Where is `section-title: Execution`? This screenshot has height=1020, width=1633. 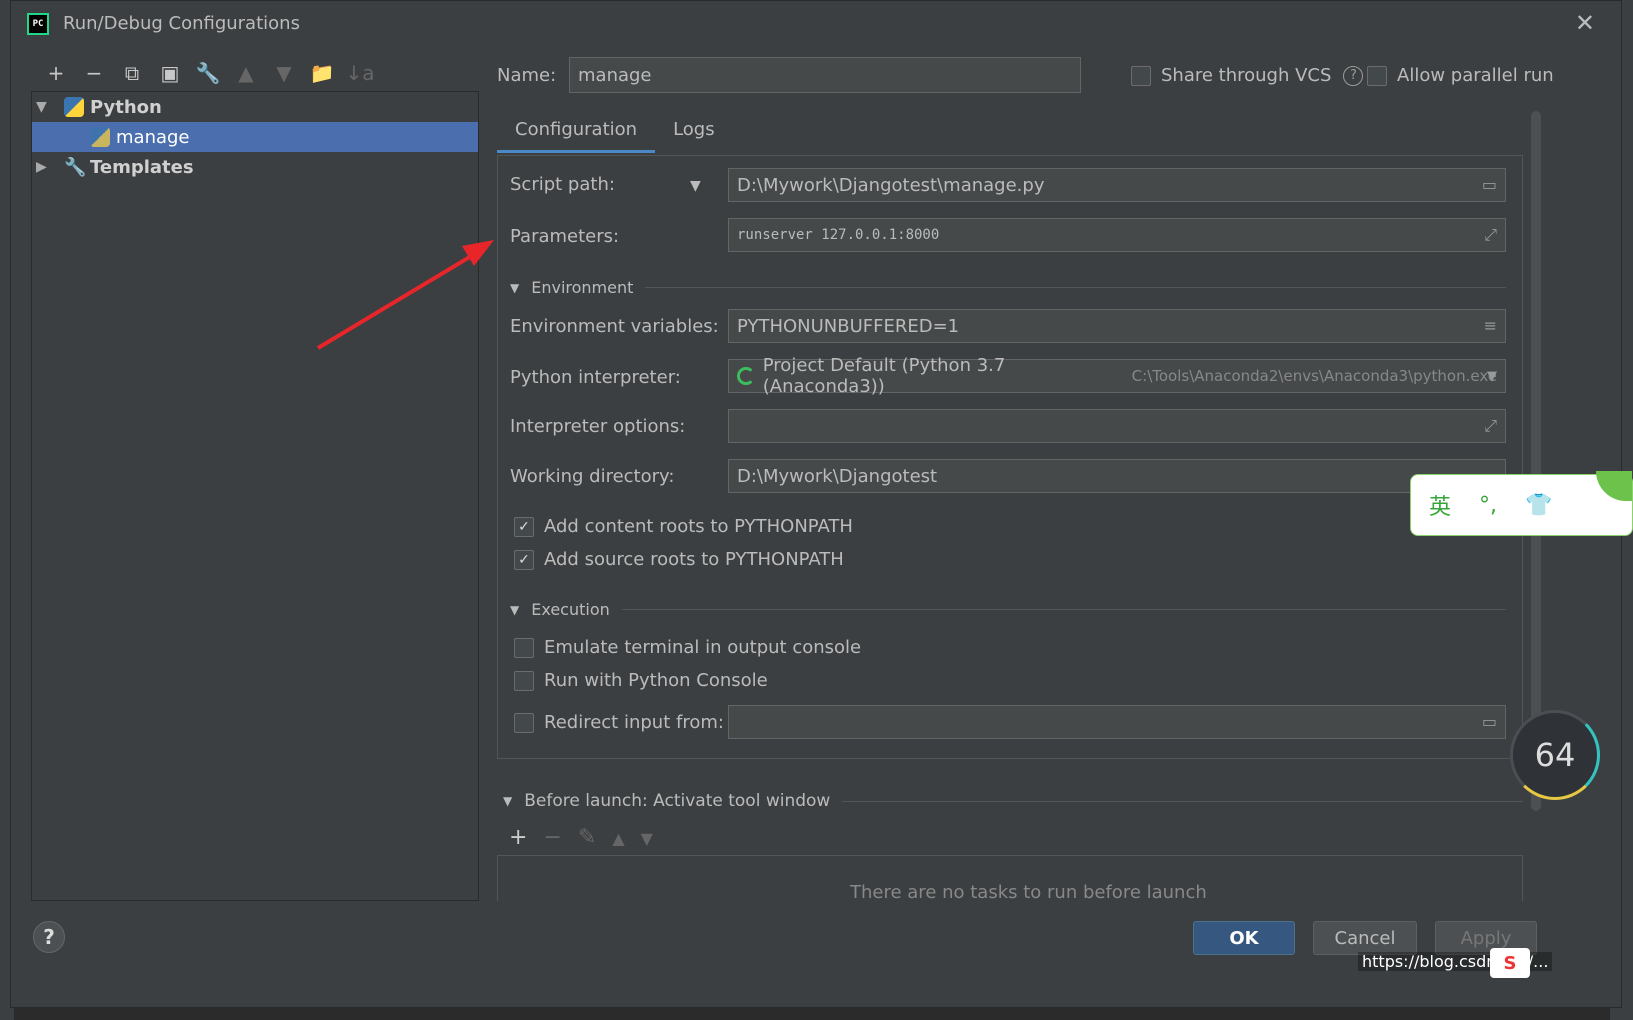
section-title: Execution is located at coordinates (570, 609).